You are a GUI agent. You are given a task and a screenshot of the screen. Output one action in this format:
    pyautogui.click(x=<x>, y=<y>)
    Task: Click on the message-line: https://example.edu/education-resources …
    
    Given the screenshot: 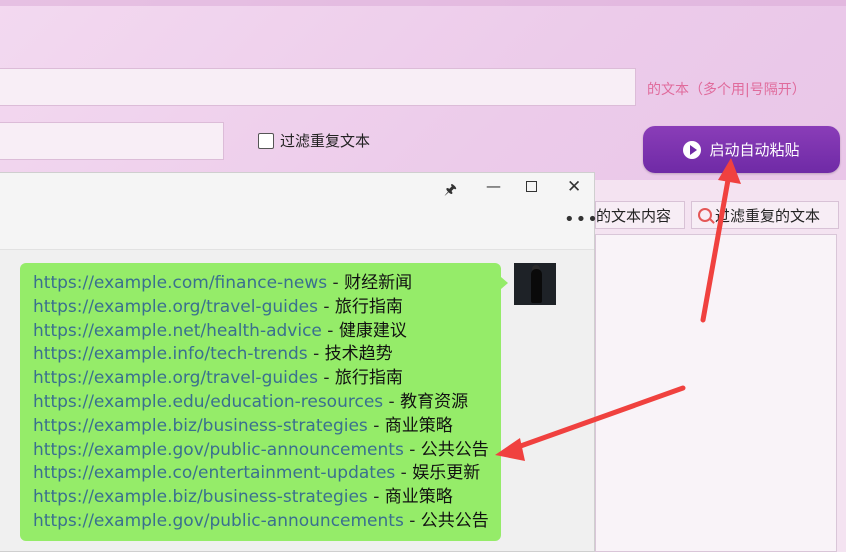 What is the action you would take?
    pyautogui.click(x=267, y=403)
    